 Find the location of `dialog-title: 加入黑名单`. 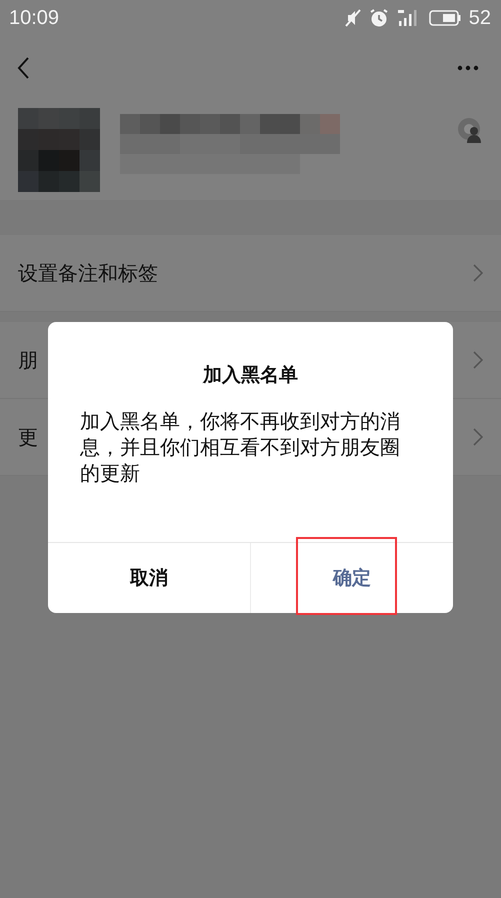

dialog-title: 加入黑名单 is located at coordinates (250, 375).